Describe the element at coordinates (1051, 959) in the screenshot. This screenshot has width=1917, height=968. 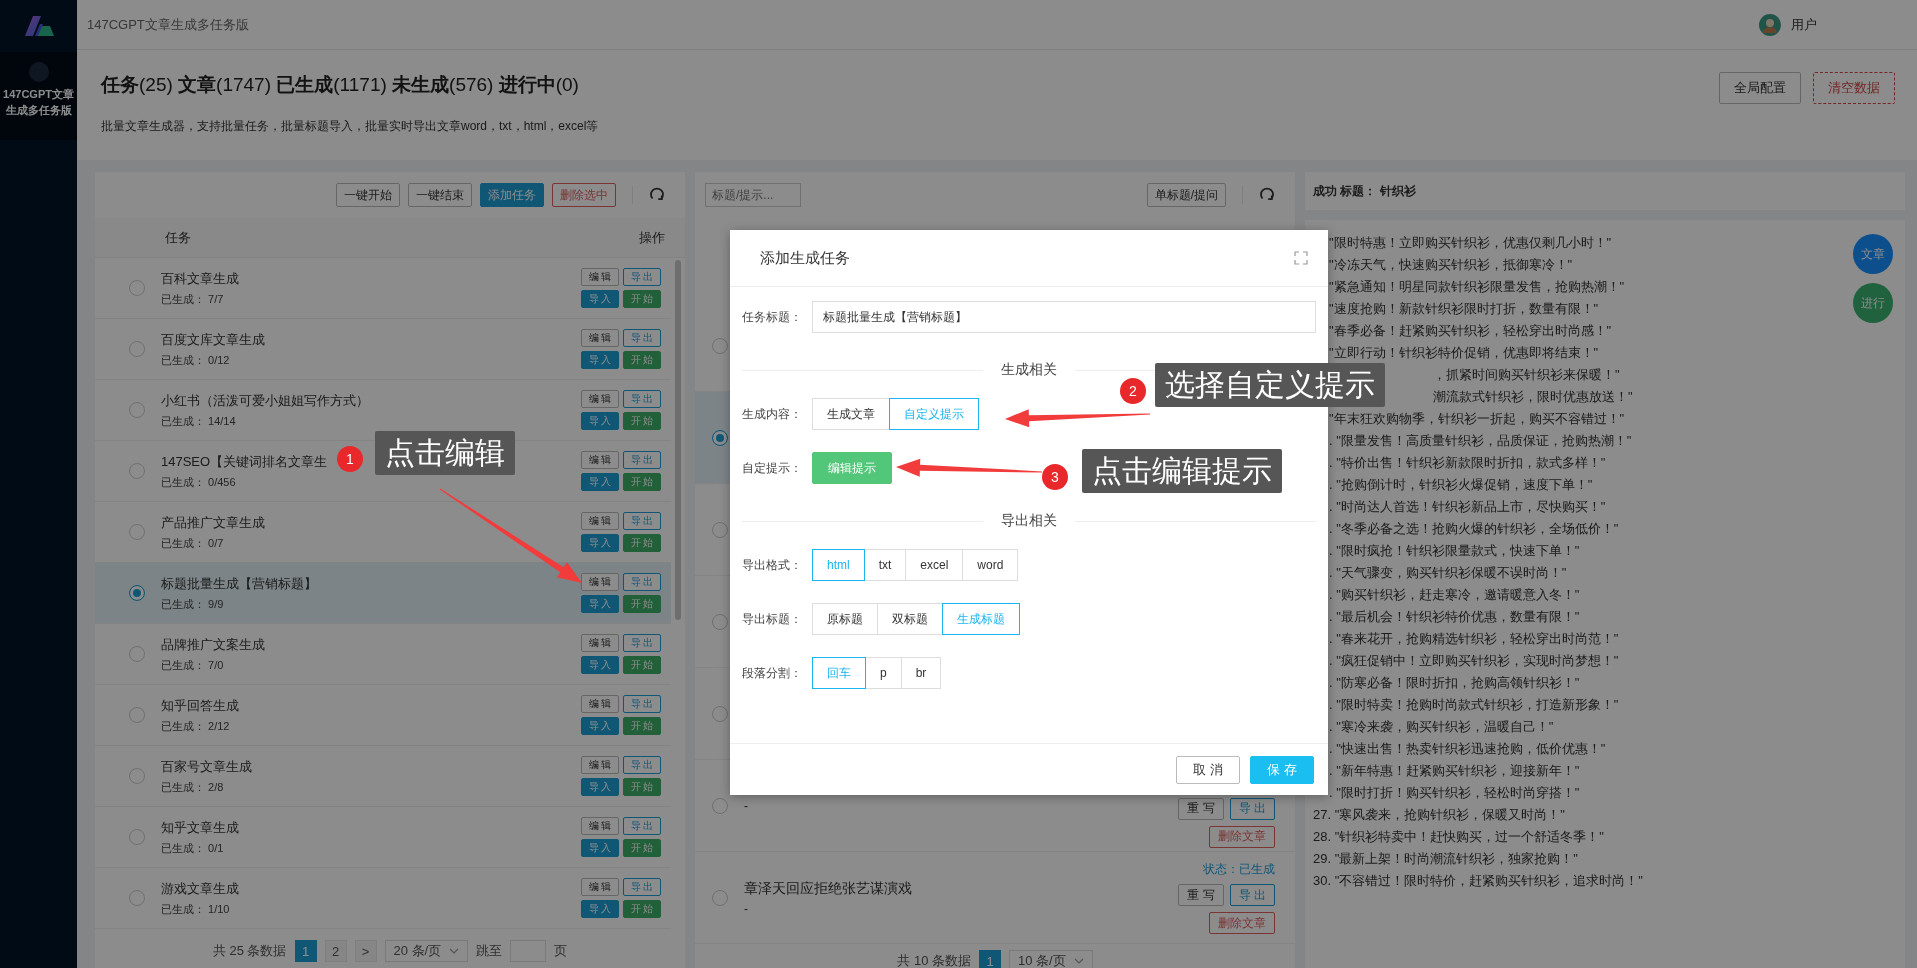
I see `page-size-select: 10 条/页` at that location.